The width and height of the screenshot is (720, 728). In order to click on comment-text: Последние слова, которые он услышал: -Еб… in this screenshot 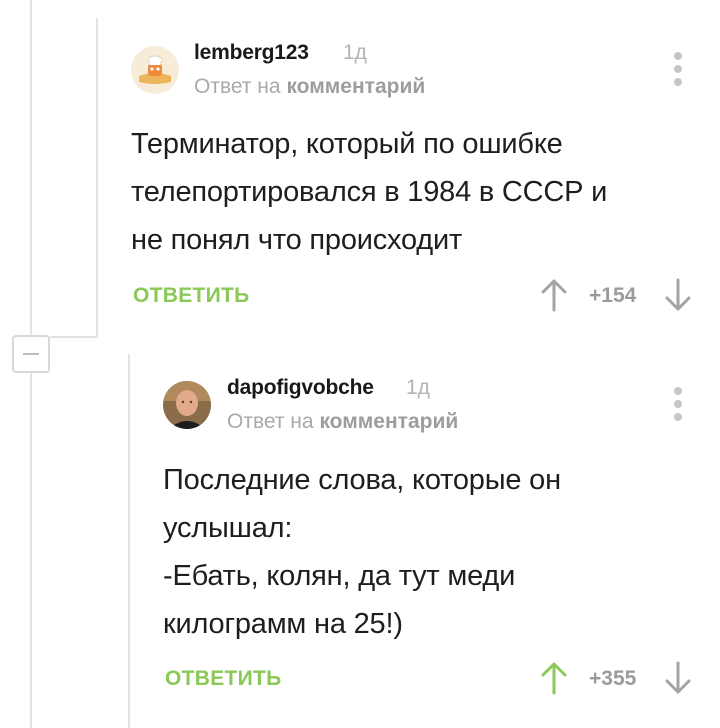, I will do `click(362, 552)`.